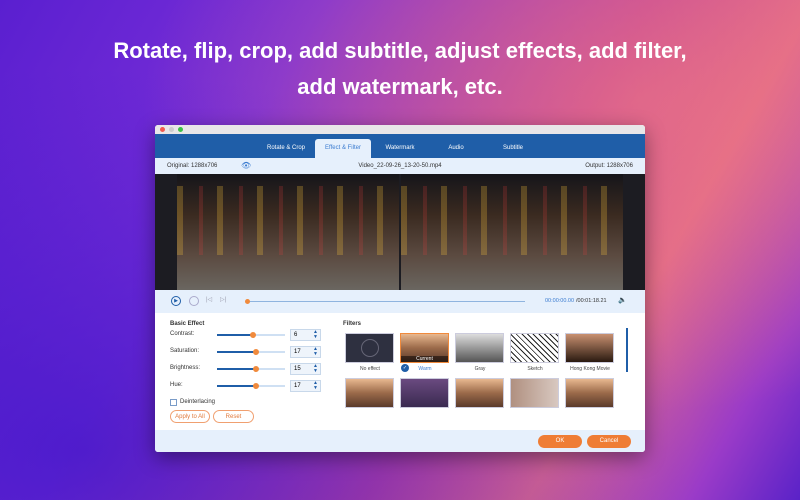  I want to click on filter-label: Sketch, so click(535, 369).